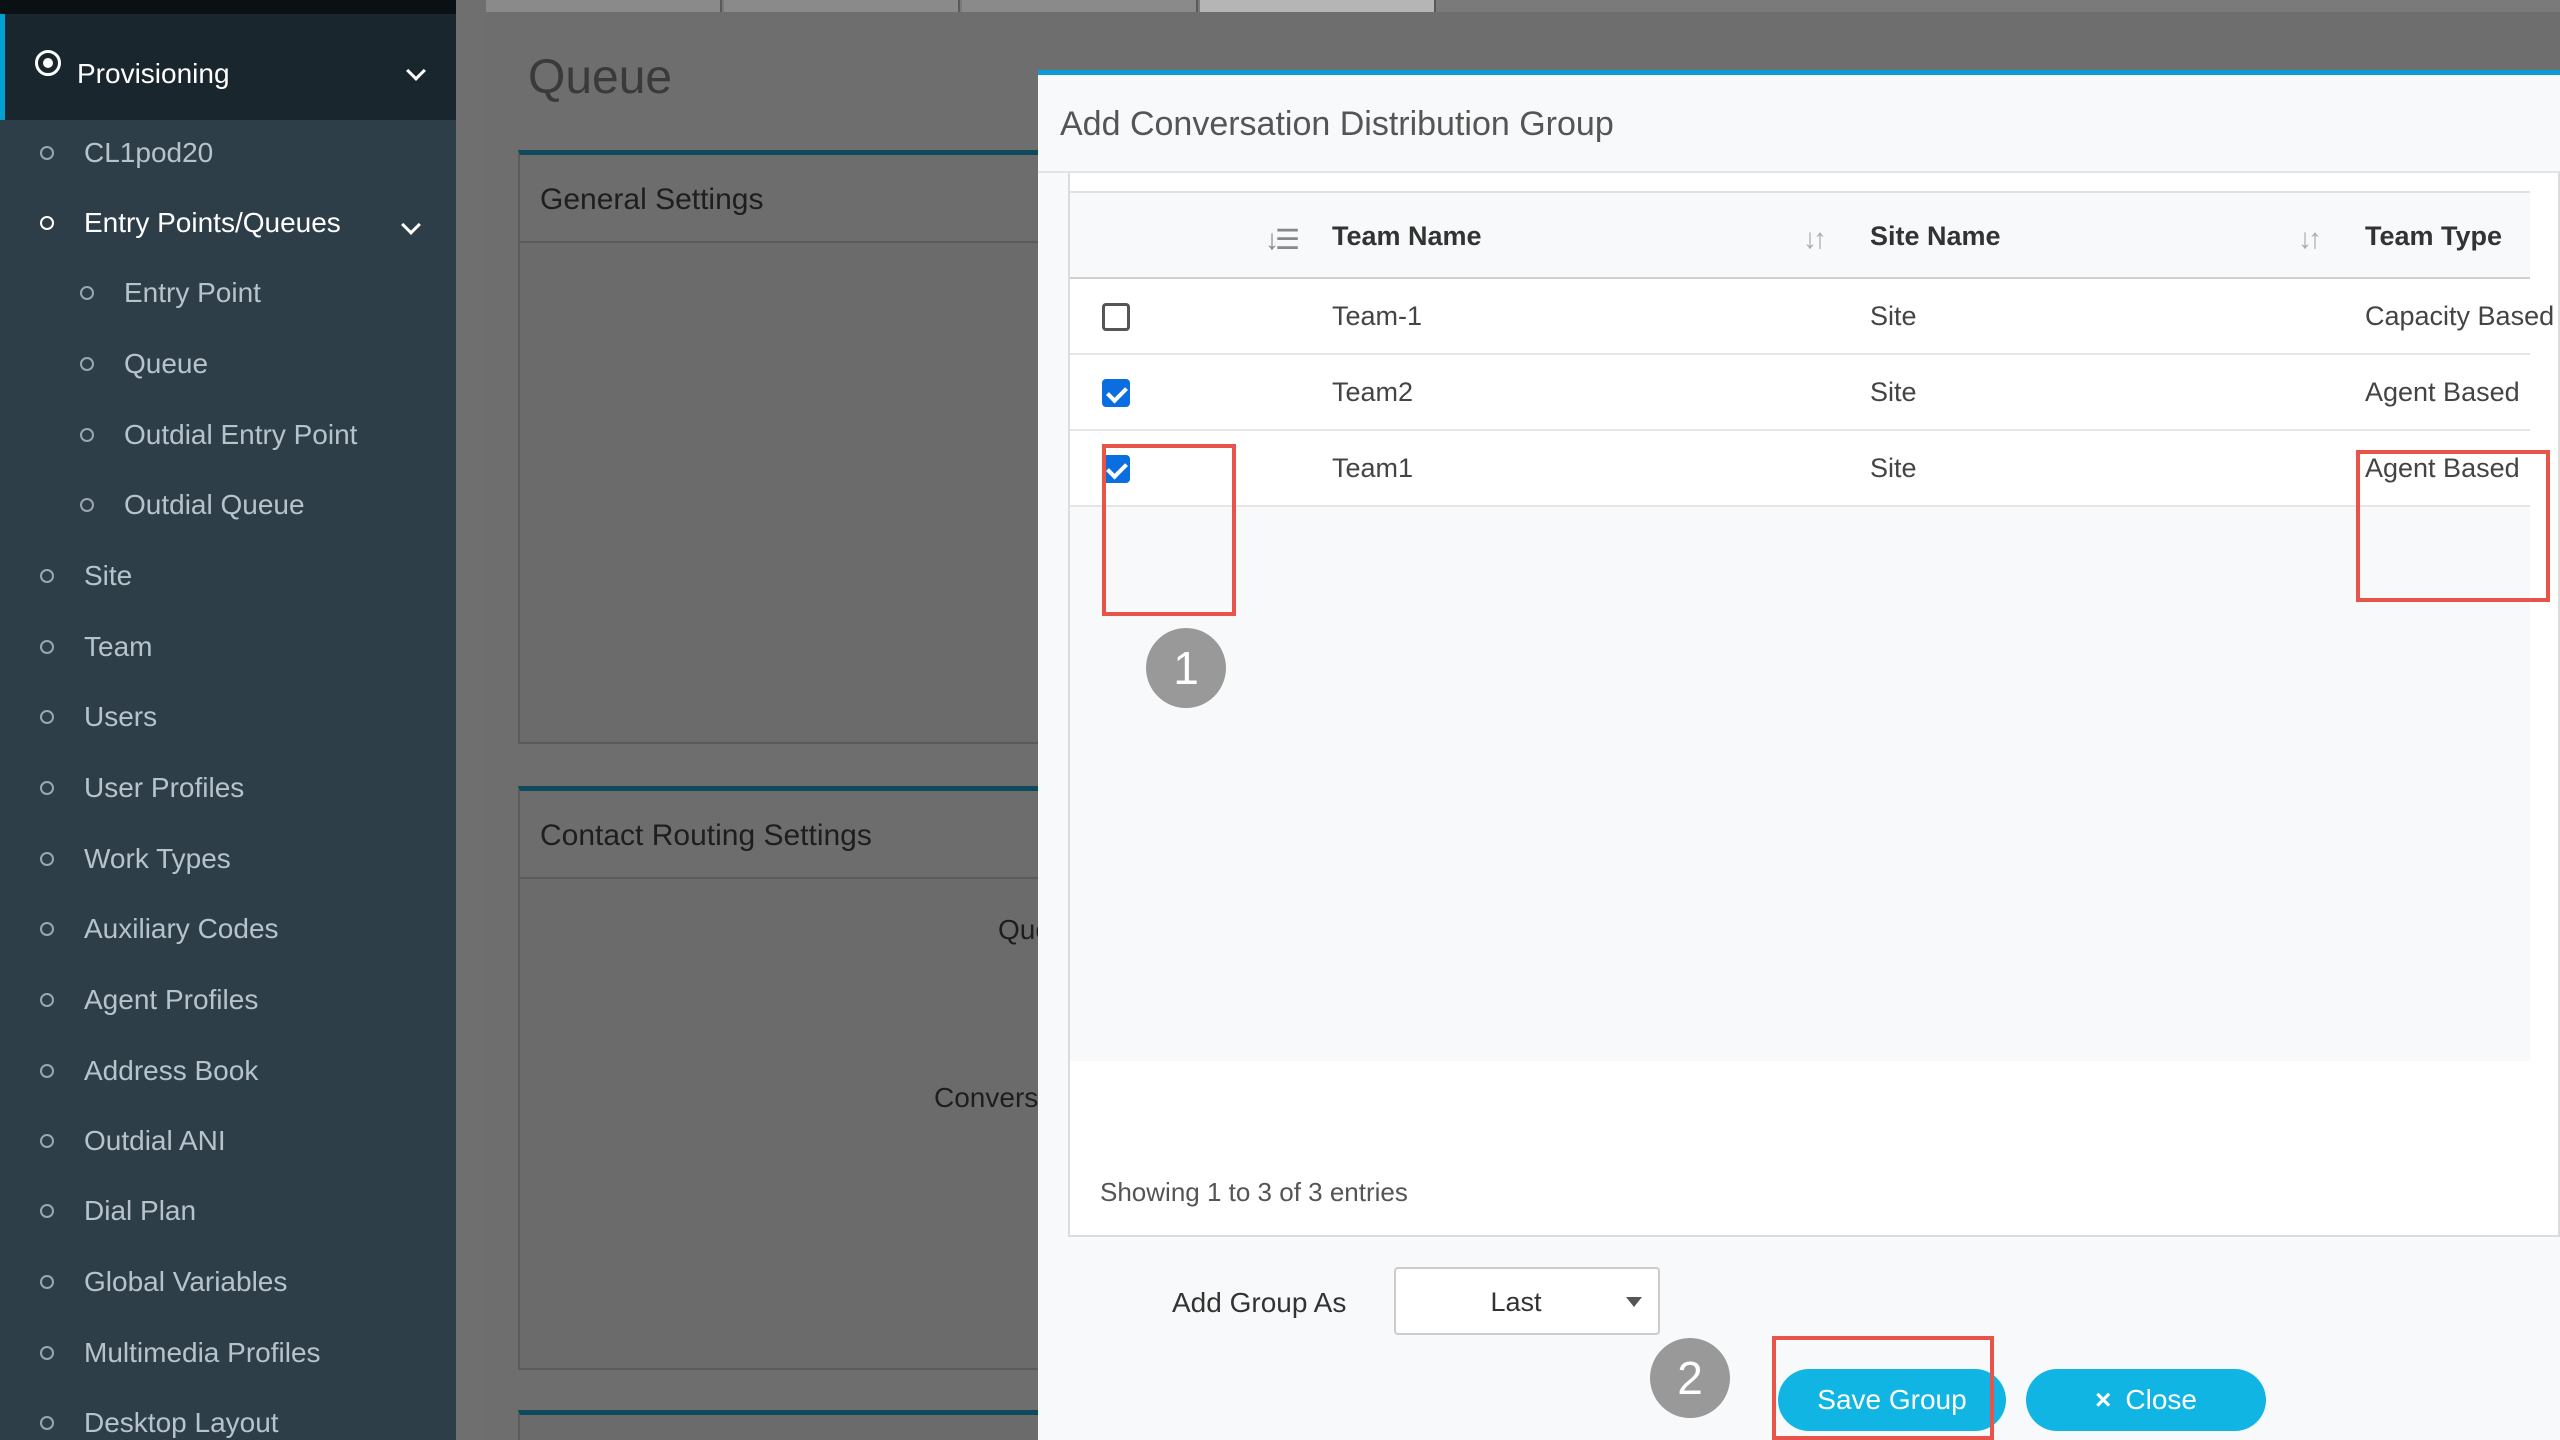 This screenshot has width=2560, height=1440. I want to click on sidebar-item-label: Outdial Queue, so click(214, 504).